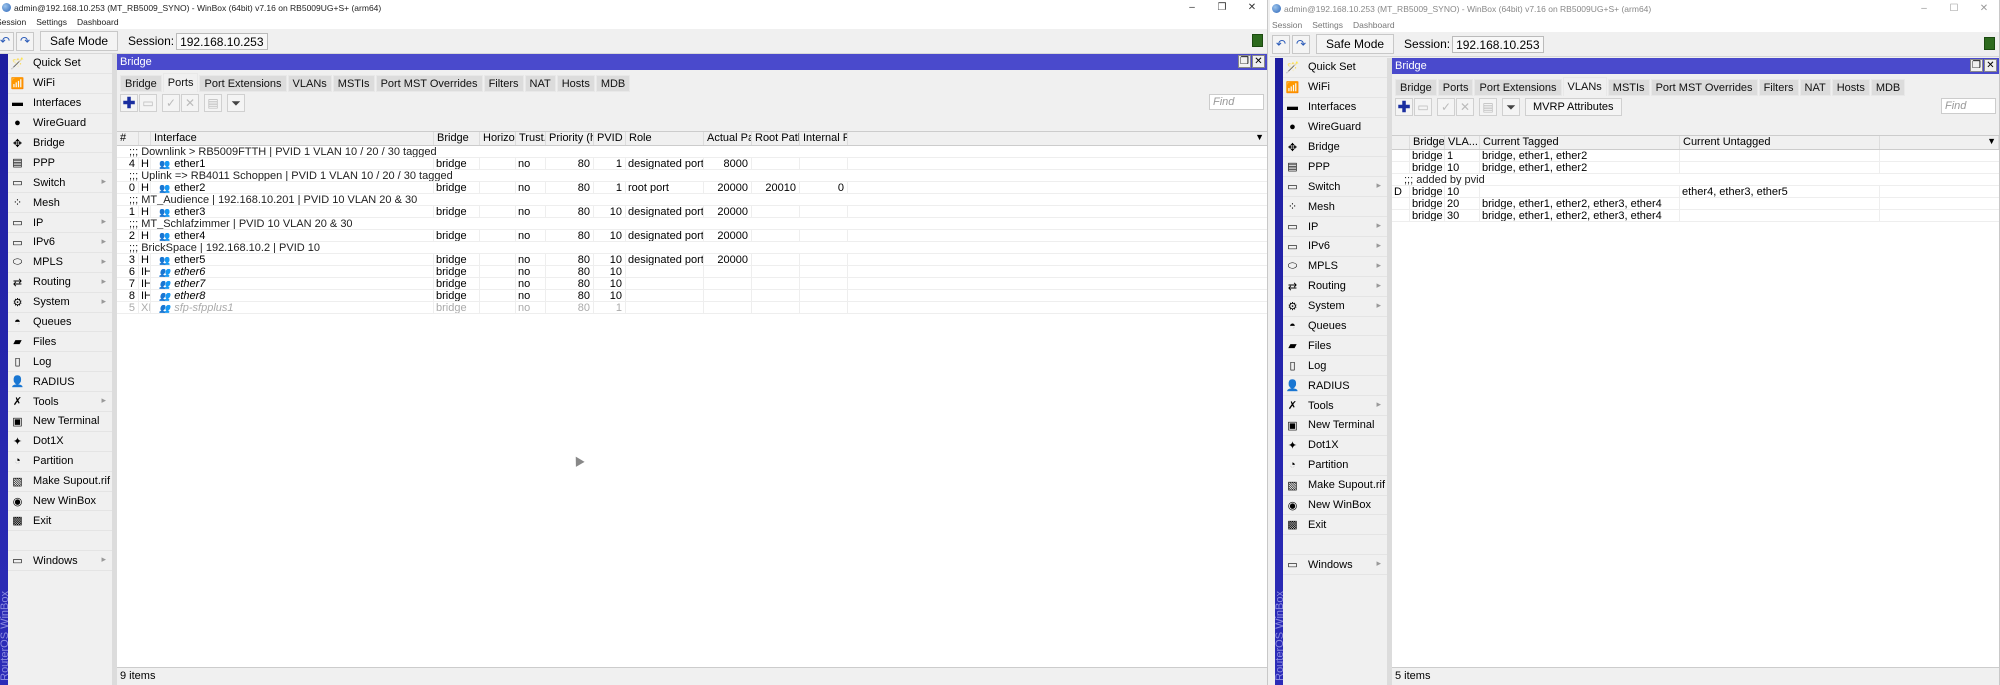 Image resolution: width=2000 pixels, height=685 pixels. Describe the element at coordinates (60, 561) in the screenshot. I see `sidebar-item-windows: ▭ Windows ▸` at that location.